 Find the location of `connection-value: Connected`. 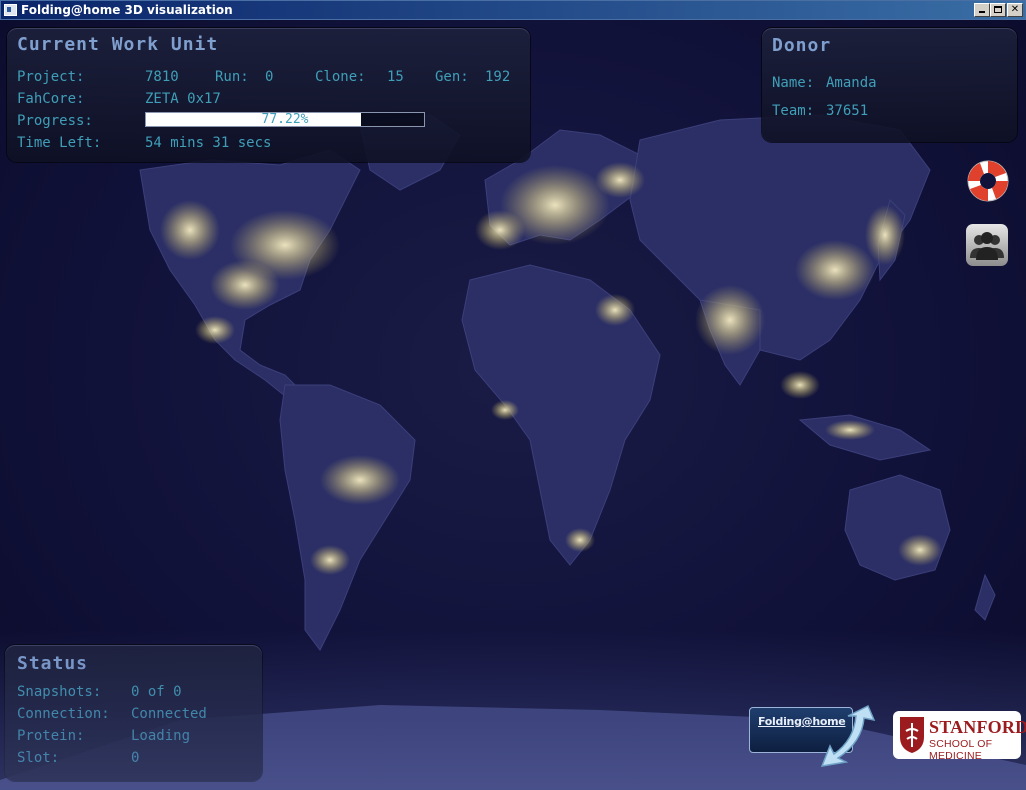

connection-value: Connected is located at coordinates (169, 714).